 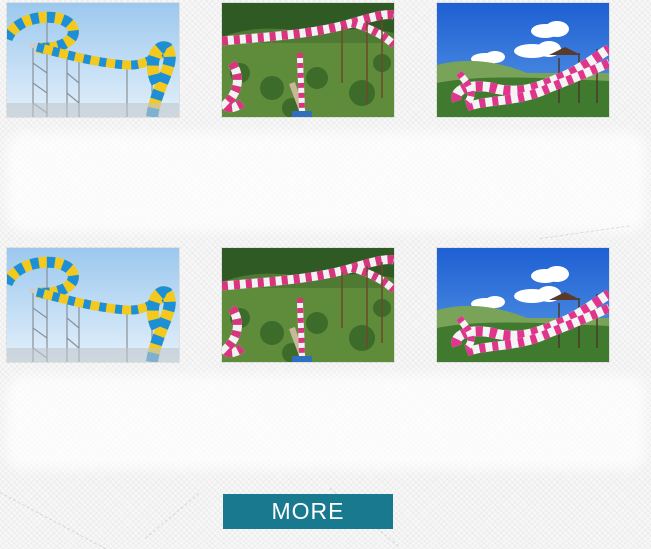 What do you see at coordinates (308, 511) in the screenshot?
I see `more-button: MORE` at bounding box center [308, 511].